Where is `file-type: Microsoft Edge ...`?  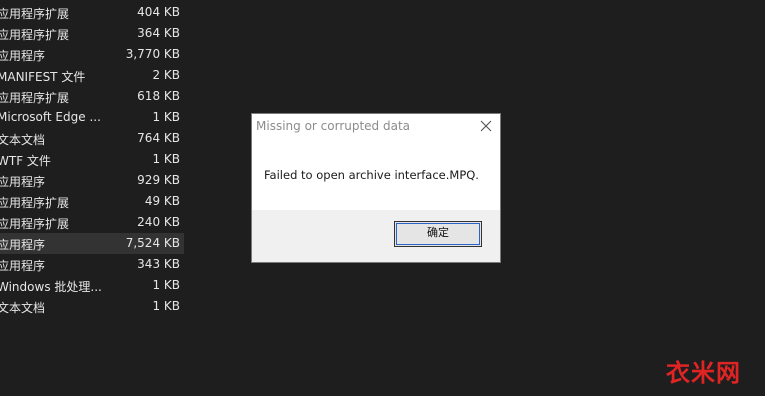
file-type: Microsoft Edge ... is located at coordinates (50, 117).